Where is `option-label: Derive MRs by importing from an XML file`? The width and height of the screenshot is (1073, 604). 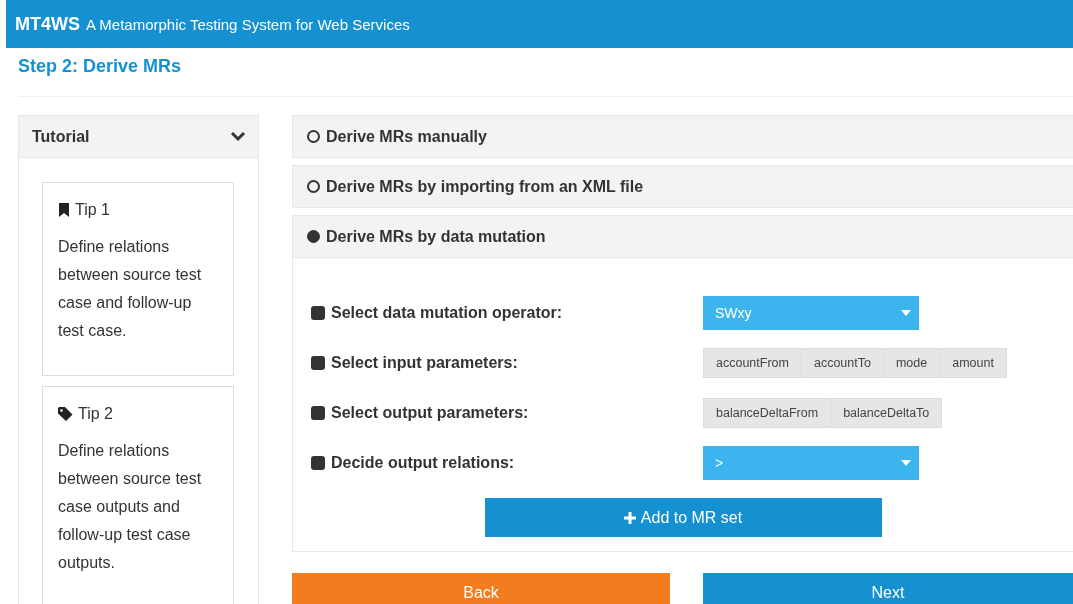
option-label: Derive MRs by importing from an XML file is located at coordinates (485, 186).